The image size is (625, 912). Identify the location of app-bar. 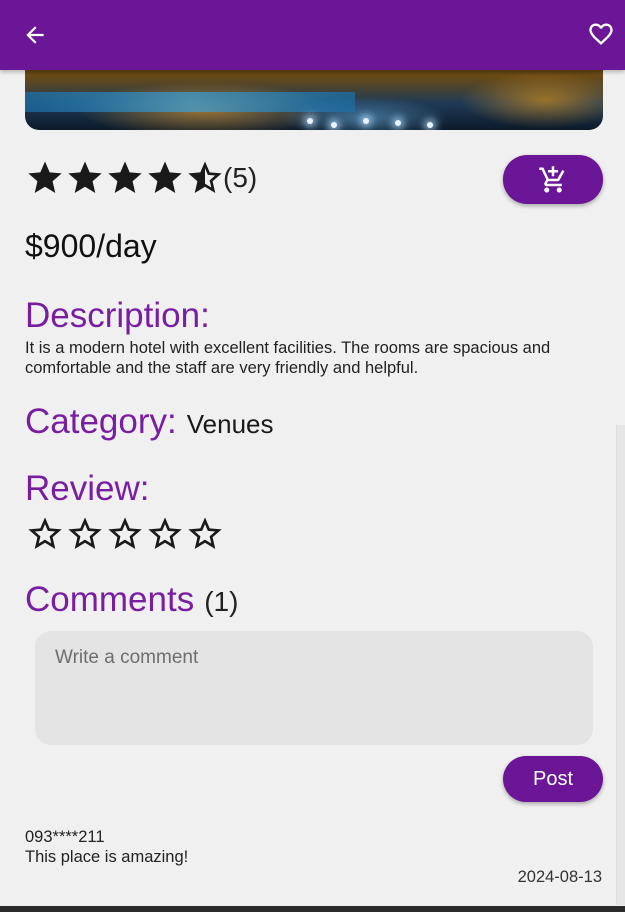
(312, 35).